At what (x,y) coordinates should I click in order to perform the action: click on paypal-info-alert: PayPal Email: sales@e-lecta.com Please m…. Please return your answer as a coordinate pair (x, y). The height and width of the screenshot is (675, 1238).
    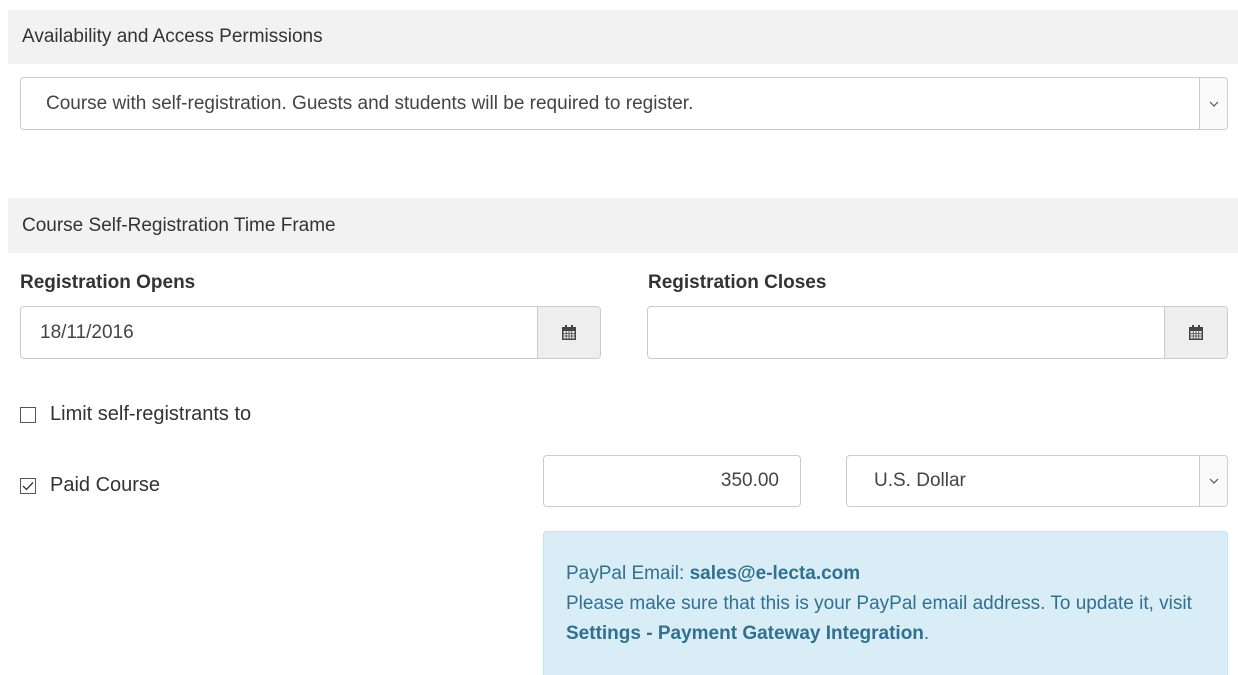
    Looking at the image, I should click on (885, 603).